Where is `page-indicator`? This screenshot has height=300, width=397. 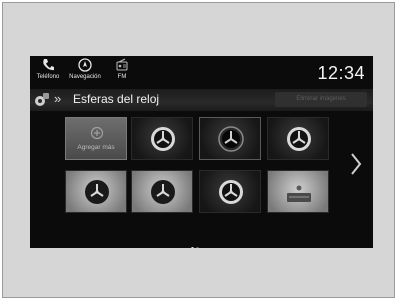 page-indicator is located at coordinates (196, 242).